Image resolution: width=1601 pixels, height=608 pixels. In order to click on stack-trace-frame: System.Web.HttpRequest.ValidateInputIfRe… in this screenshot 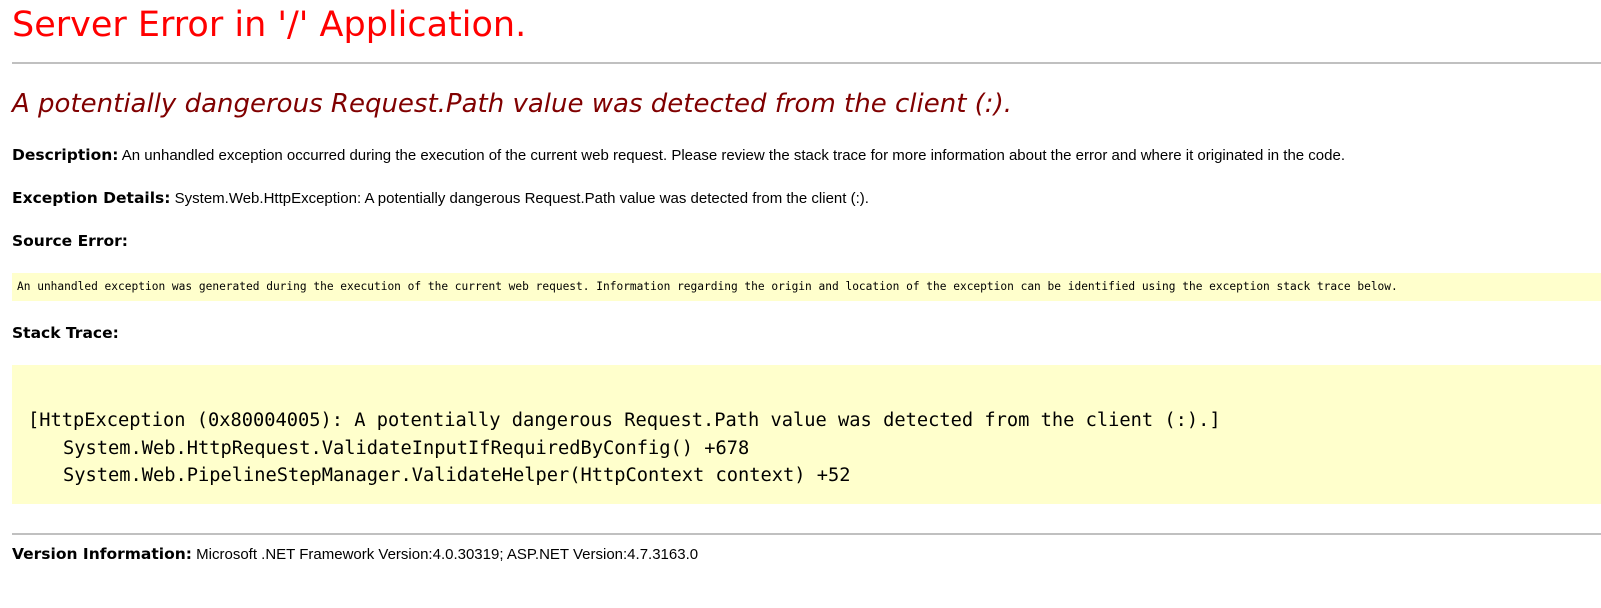, I will do `click(406, 448)`.